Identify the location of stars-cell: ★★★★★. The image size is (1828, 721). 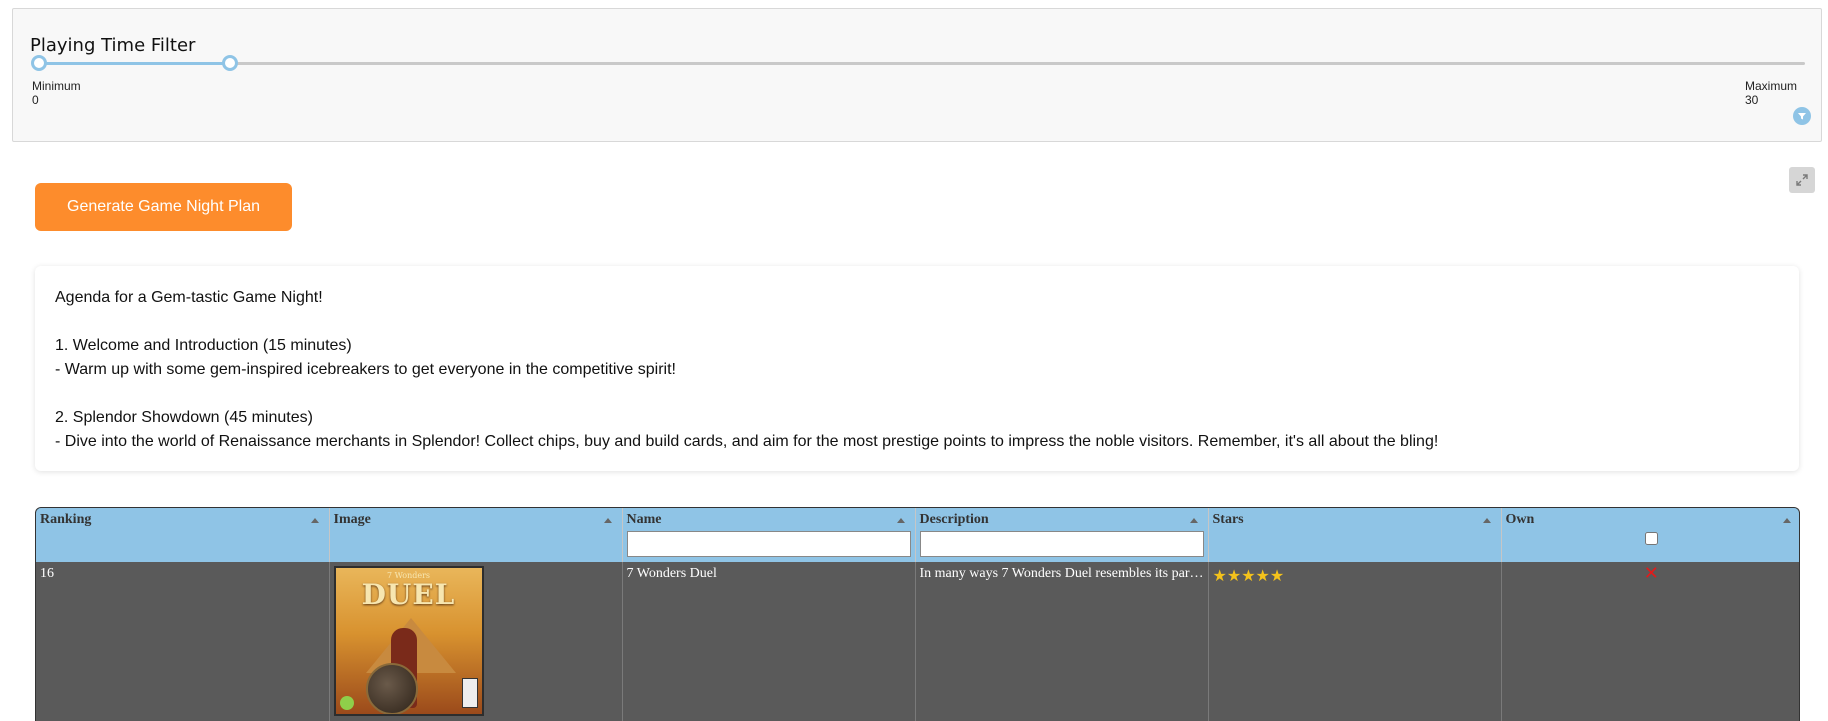
(1355, 641).